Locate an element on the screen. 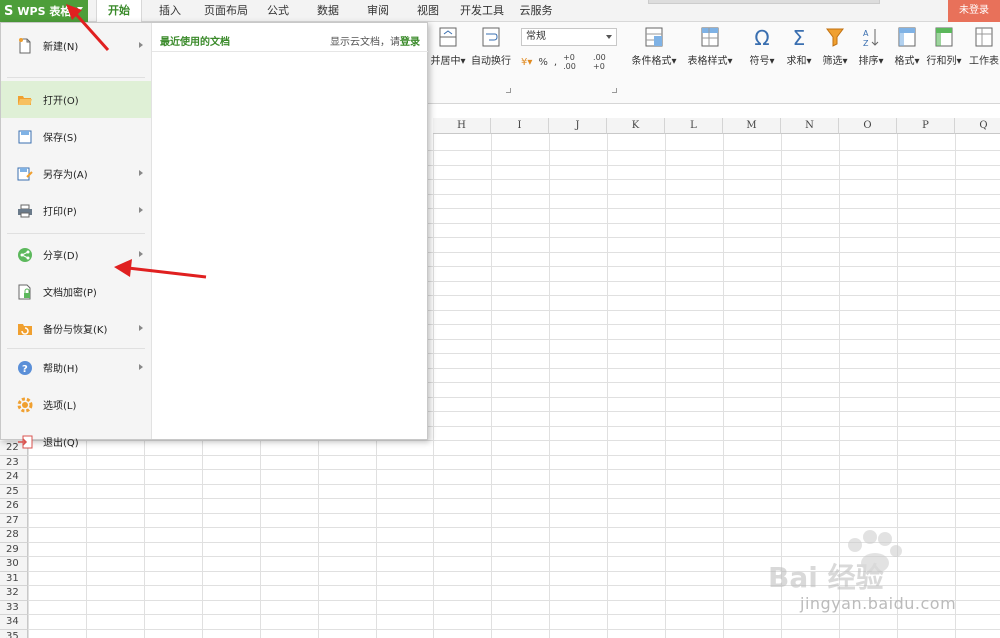 The width and height of the screenshot is (1000, 638). menu-item-exit: 退出(Q) is located at coordinates (76, 441).